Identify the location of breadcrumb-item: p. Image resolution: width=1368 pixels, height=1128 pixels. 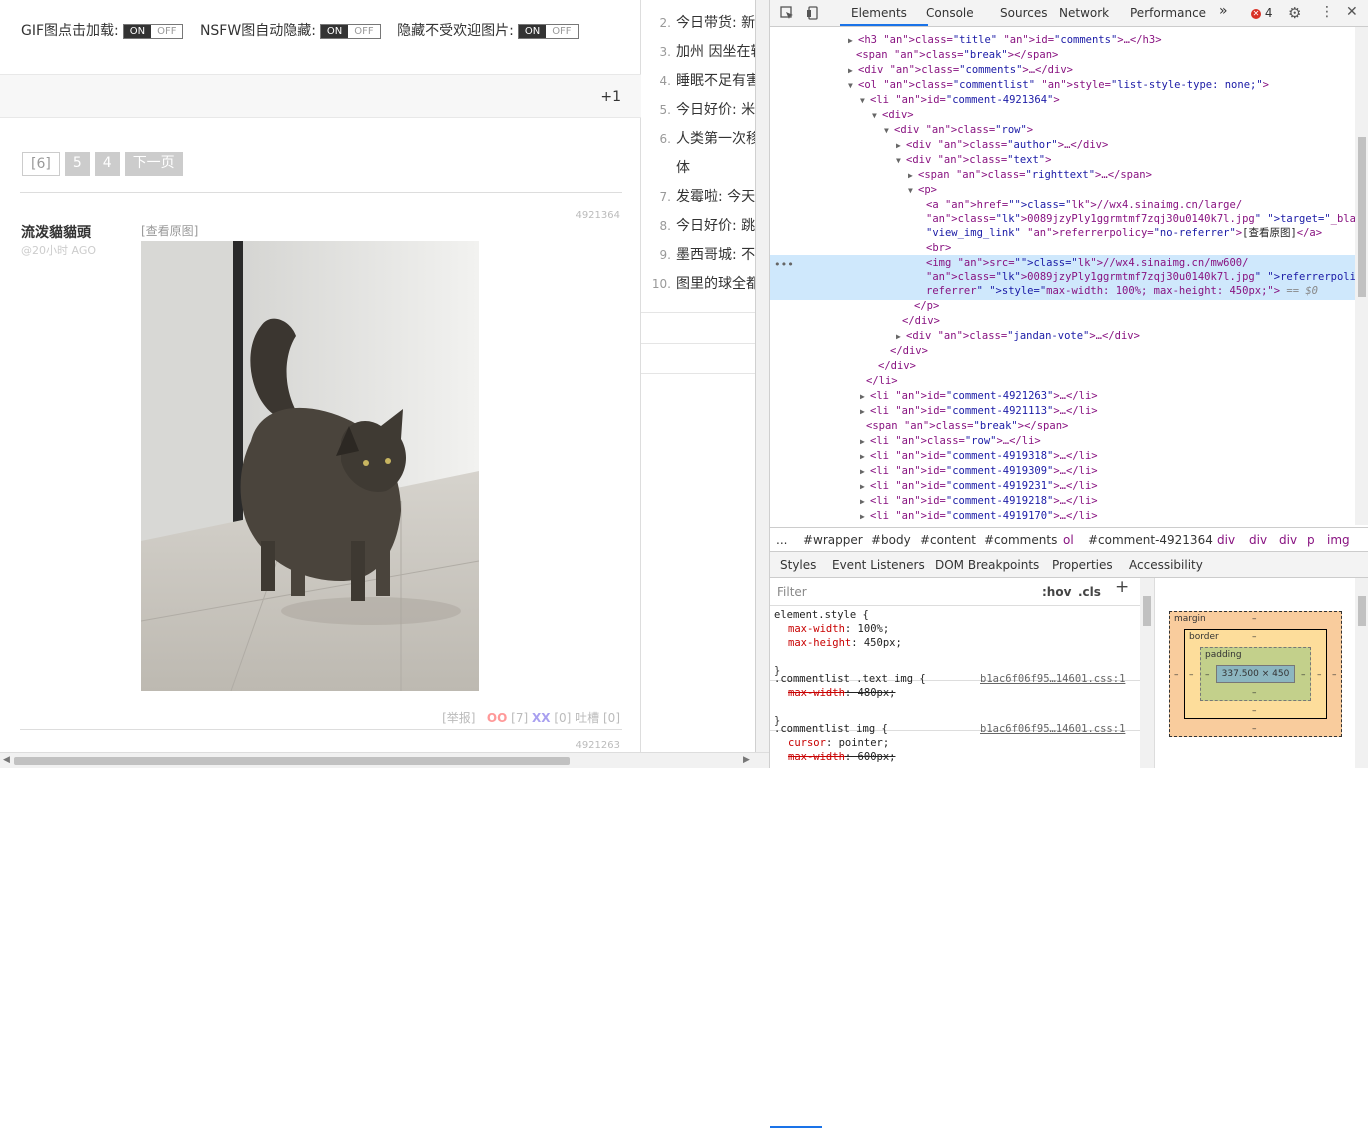
(1311, 540).